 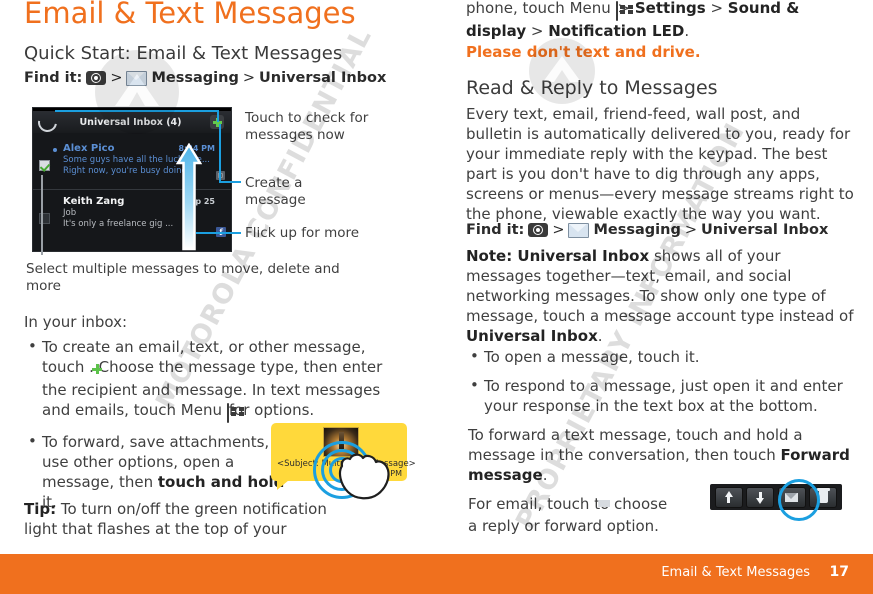 What do you see at coordinates (616, 31) in the screenshot?
I see `notification-led-path: Notification LED` at bounding box center [616, 31].